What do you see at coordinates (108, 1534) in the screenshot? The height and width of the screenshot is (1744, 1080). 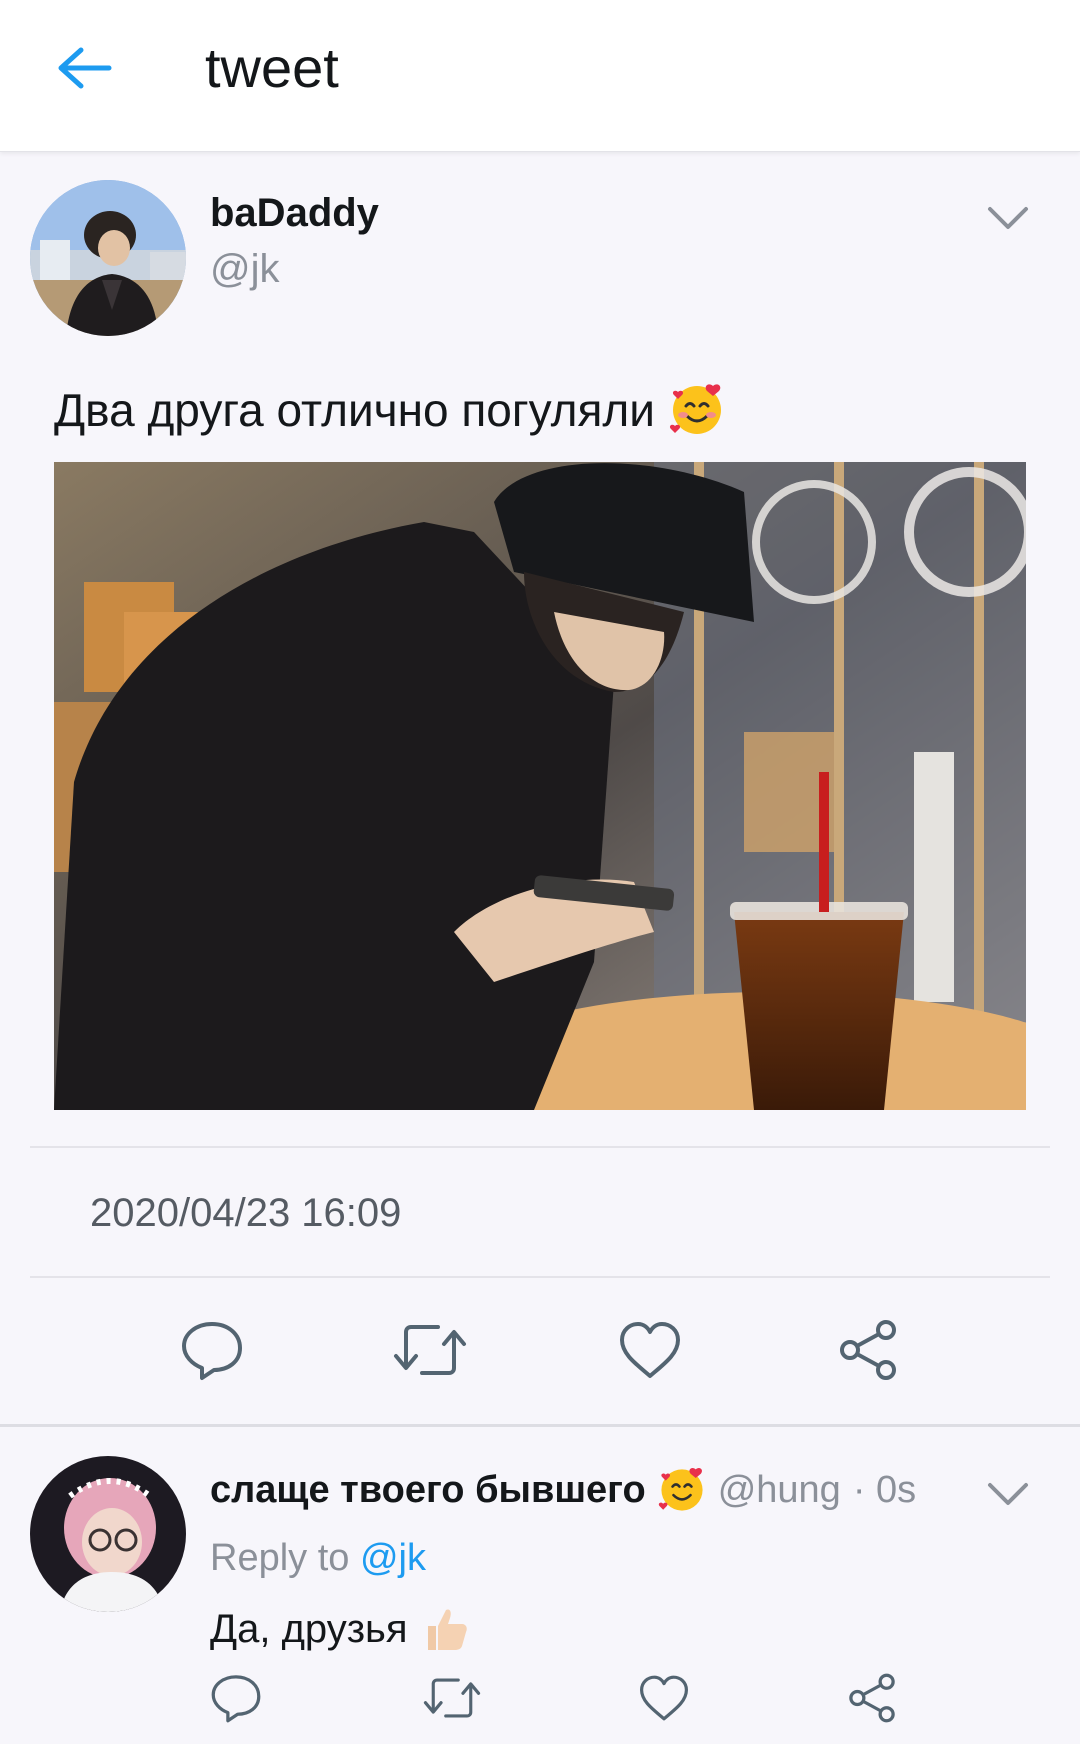 I see `reply-author-avatar` at bounding box center [108, 1534].